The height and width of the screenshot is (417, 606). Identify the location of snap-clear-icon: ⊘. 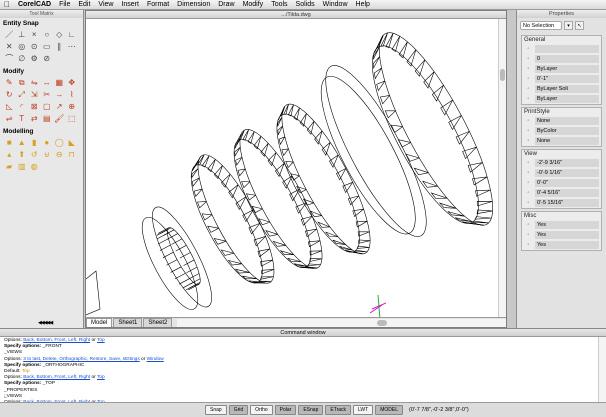
(47, 59).